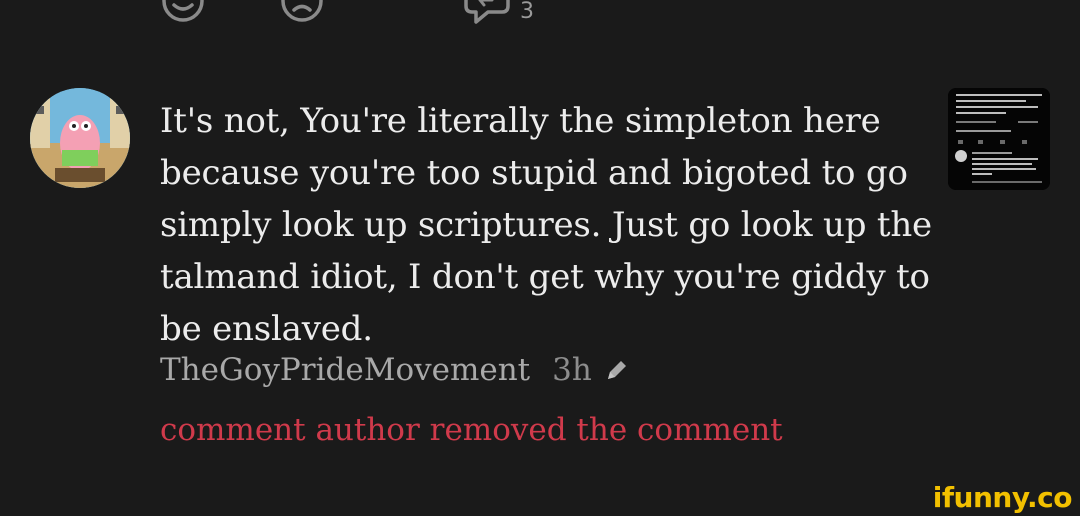 The height and width of the screenshot is (516, 1080). Describe the element at coordinates (80, 138) in the screenshot. I see `avatar` at that location.